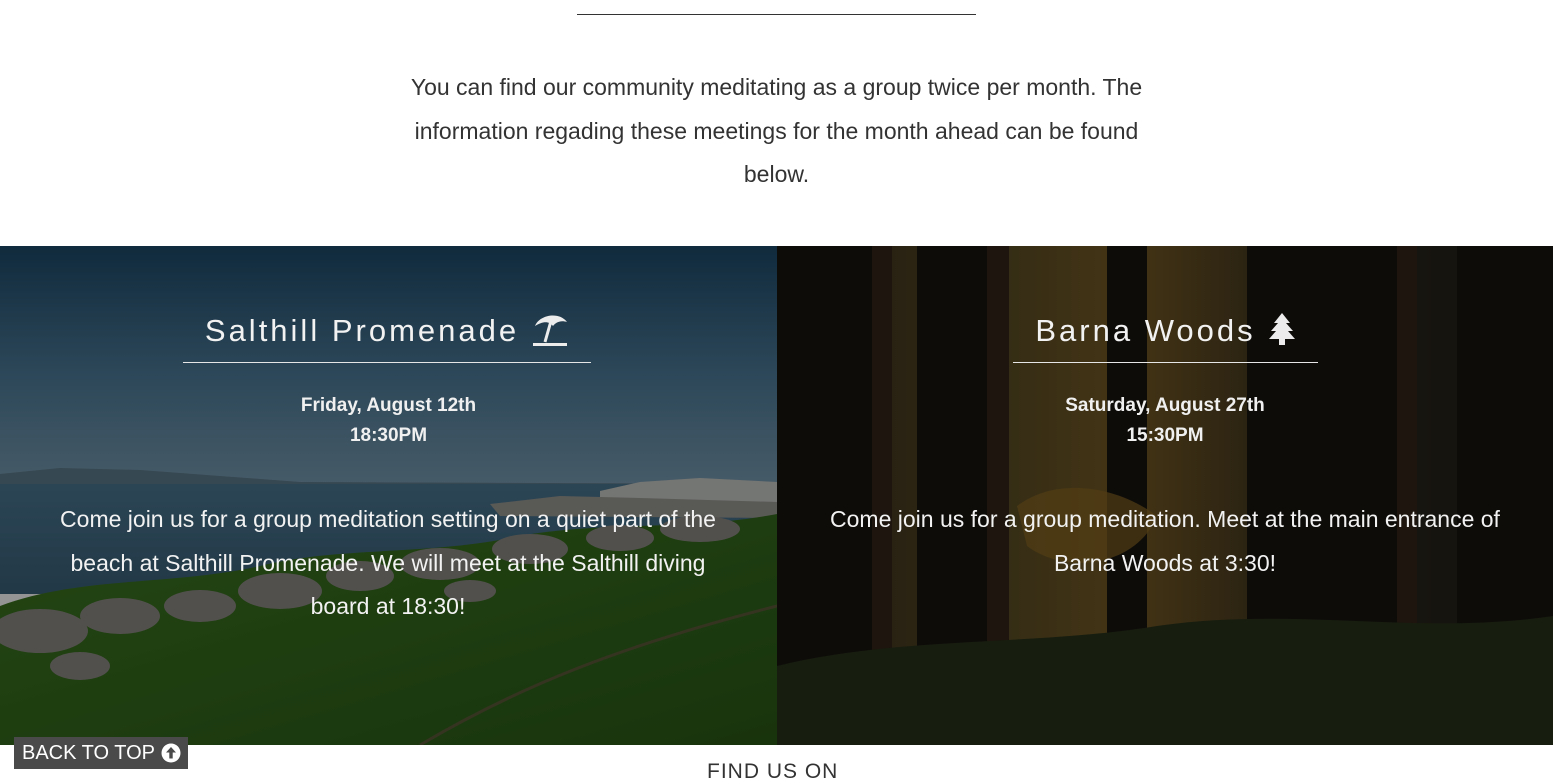 Image resolution: width=1553 pixels, height=784 pixels. What do you see at coordinates (388, 421) in the screenshot?
I see `meeting-datetime: Friday, August 12th 18:30PM` at bounding box center [388, 421].